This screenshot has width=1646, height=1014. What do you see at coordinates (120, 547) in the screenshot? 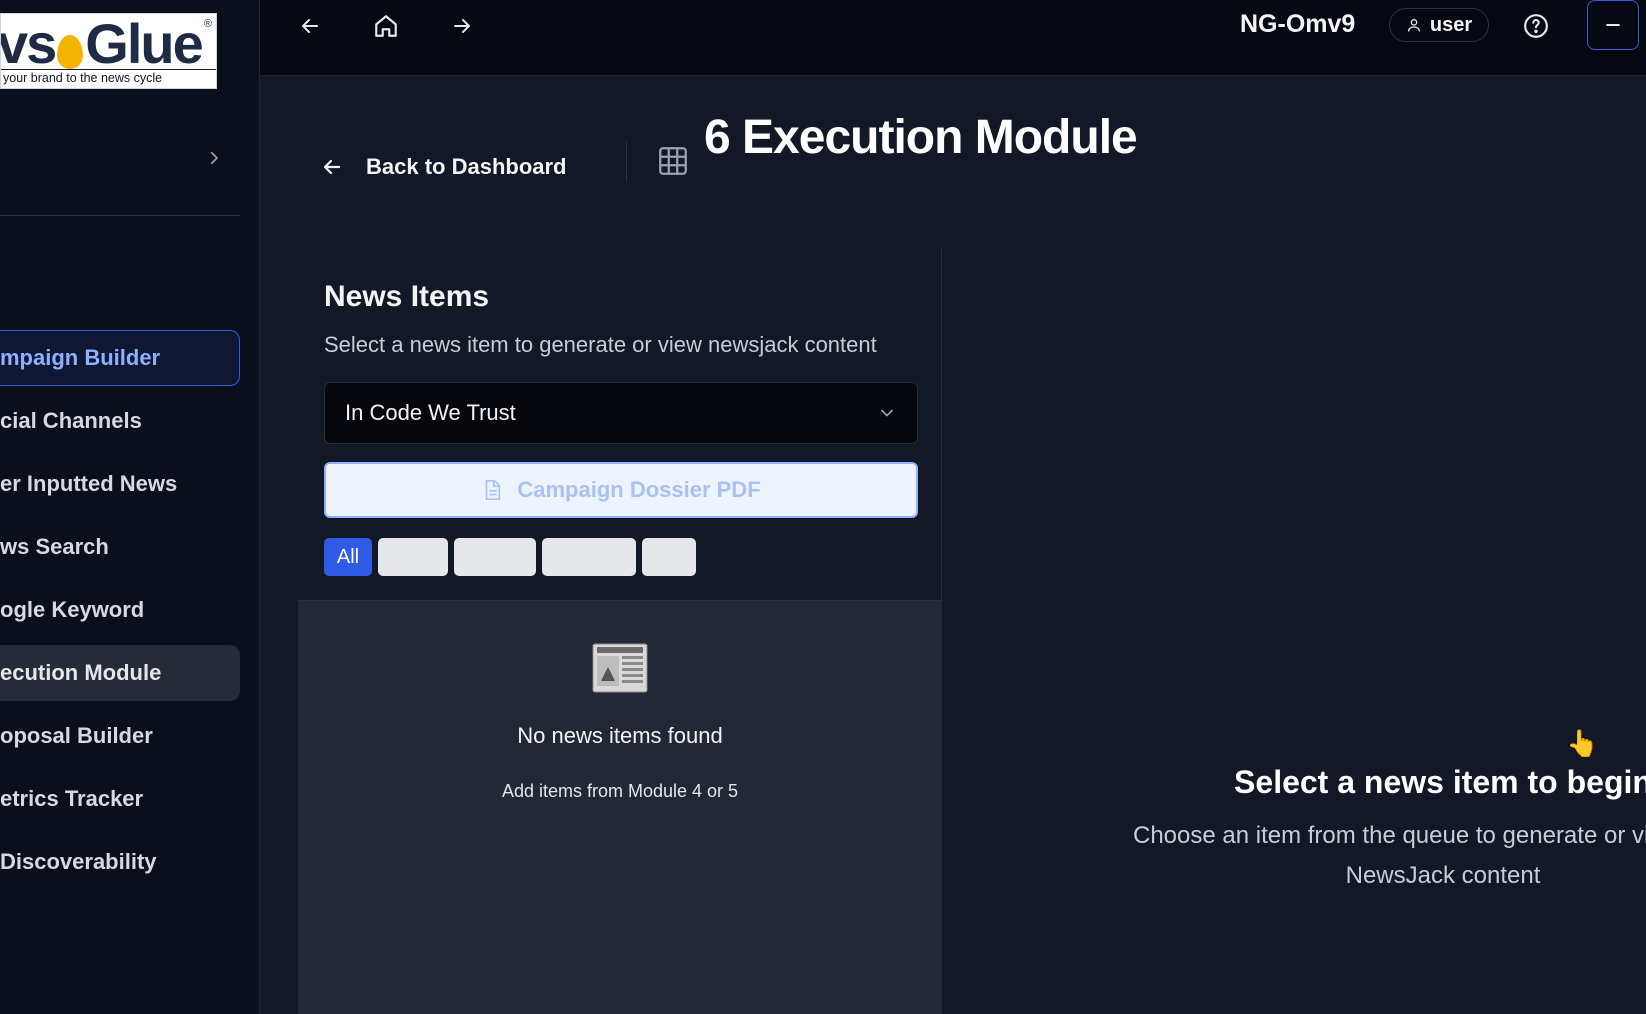
I see `sidebar-item-news-search: ws Search` at bounding box center [120, 547].